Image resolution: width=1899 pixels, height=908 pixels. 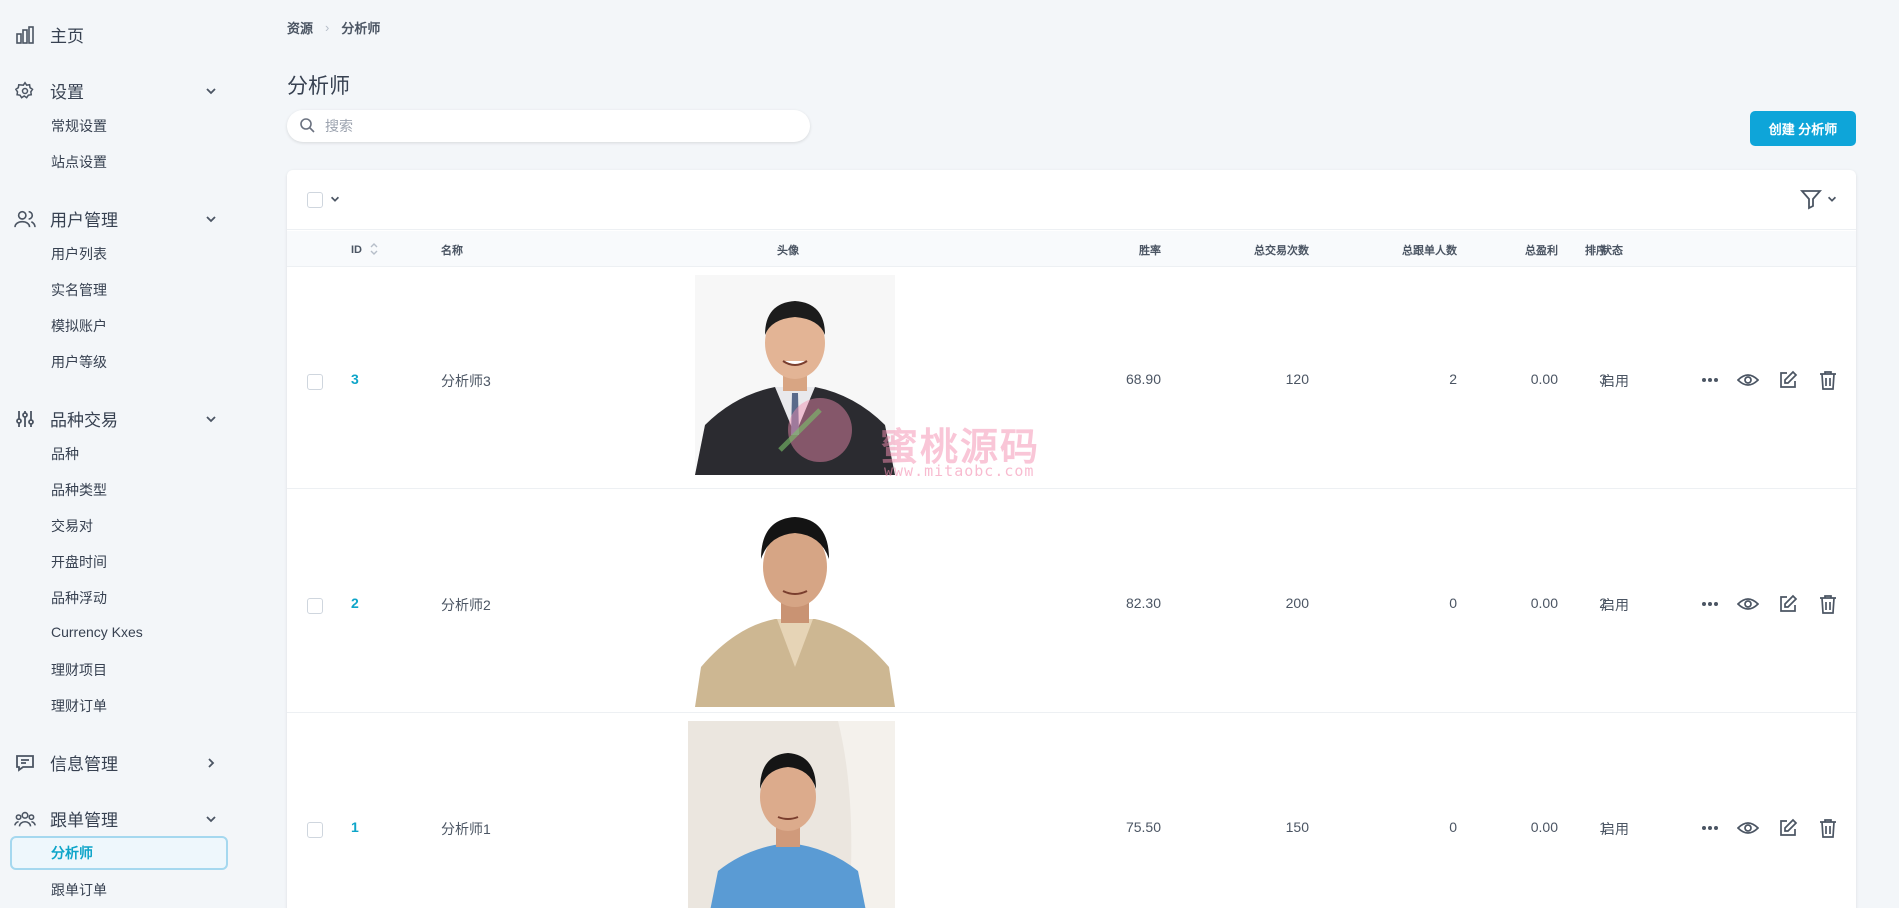 I want to click on row-id-link: 3, so click(x=355, y=379).